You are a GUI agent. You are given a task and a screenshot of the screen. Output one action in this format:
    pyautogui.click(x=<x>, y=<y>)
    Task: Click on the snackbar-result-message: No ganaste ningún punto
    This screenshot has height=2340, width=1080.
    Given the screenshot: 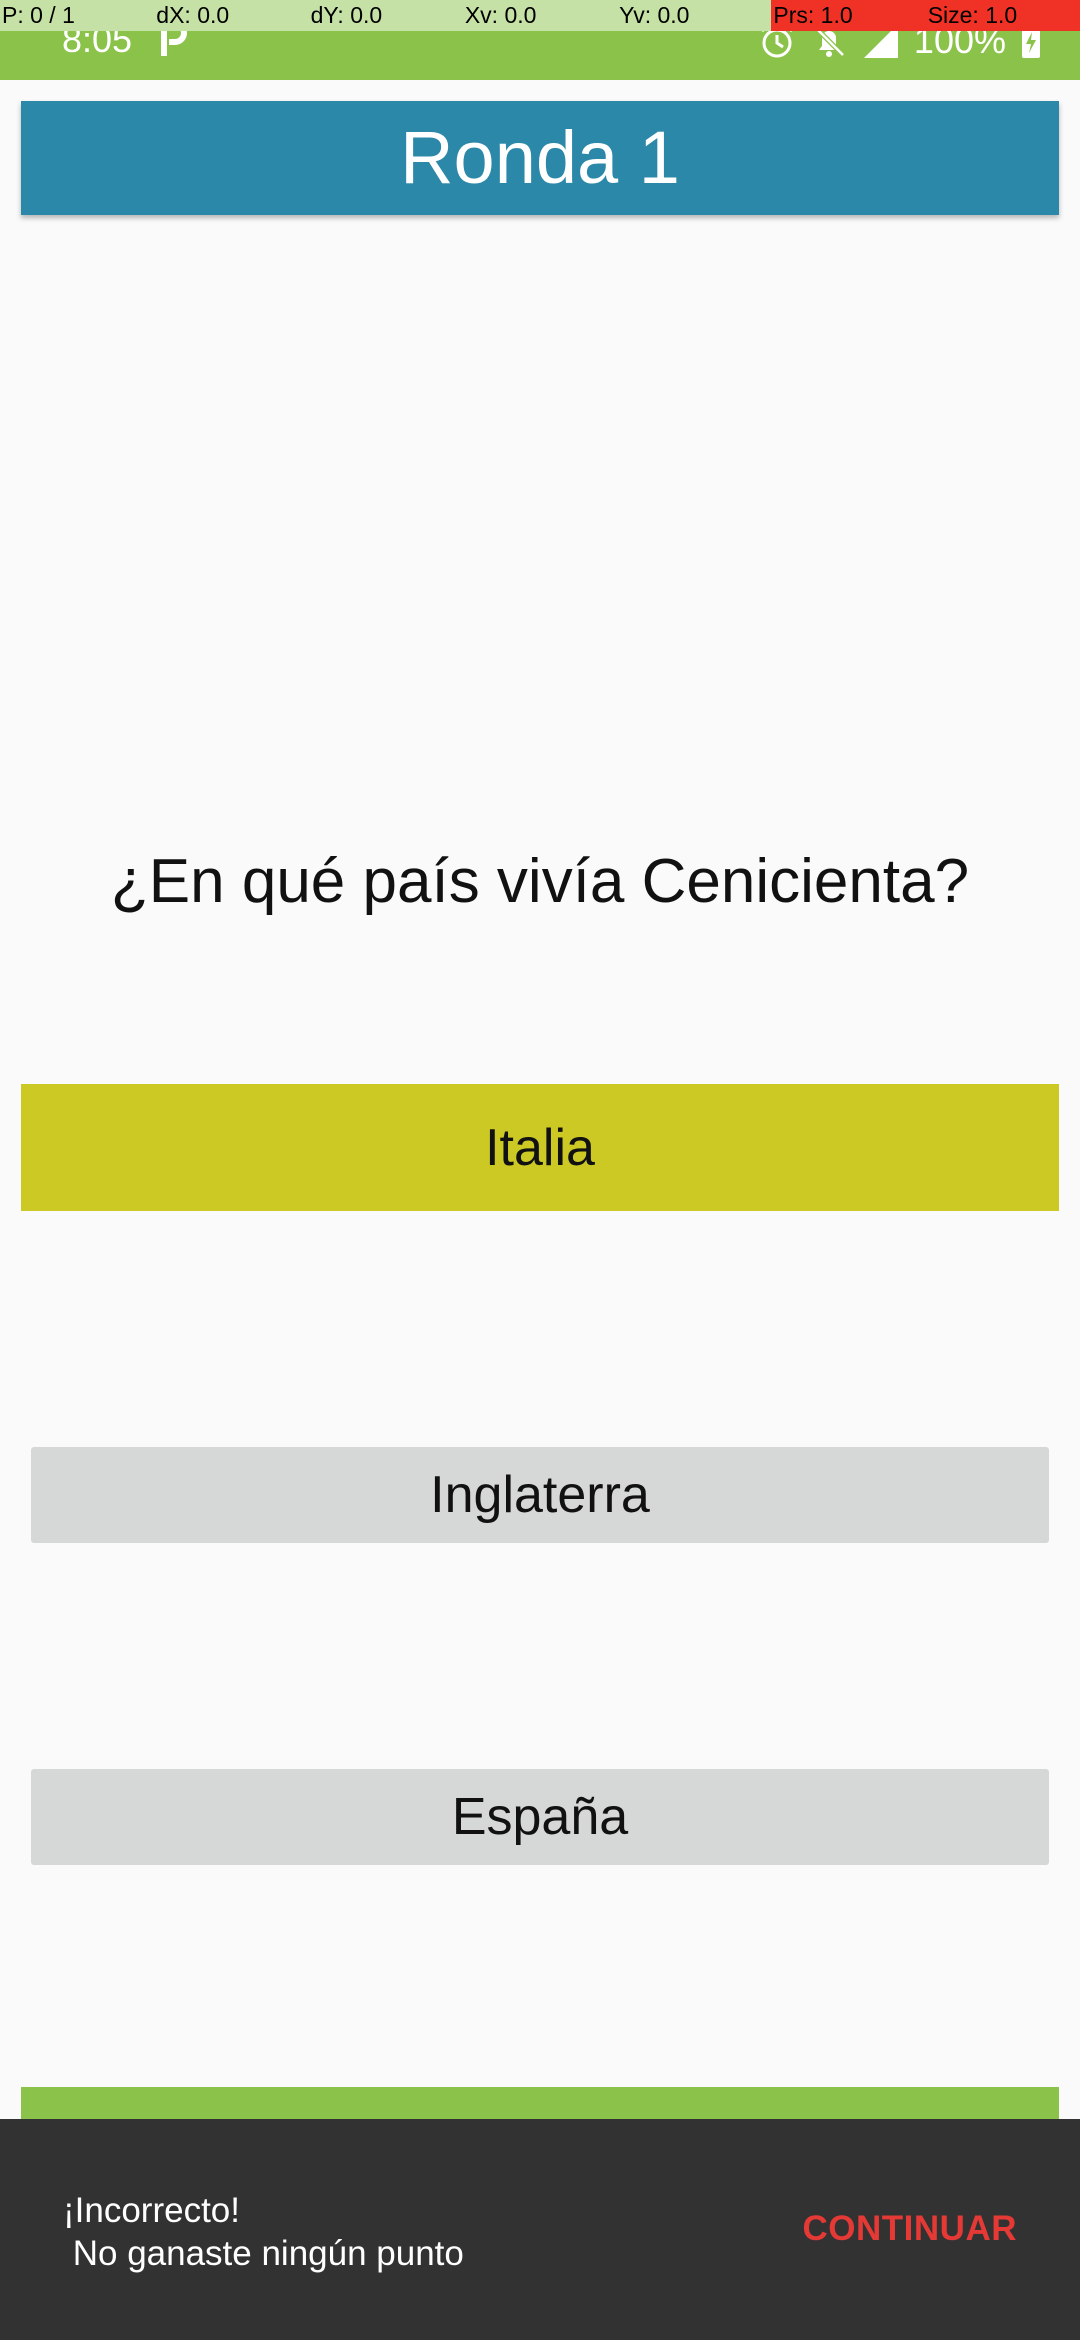 What is the action you would take?
    pyautogui.click(x=263, y=2253)
    